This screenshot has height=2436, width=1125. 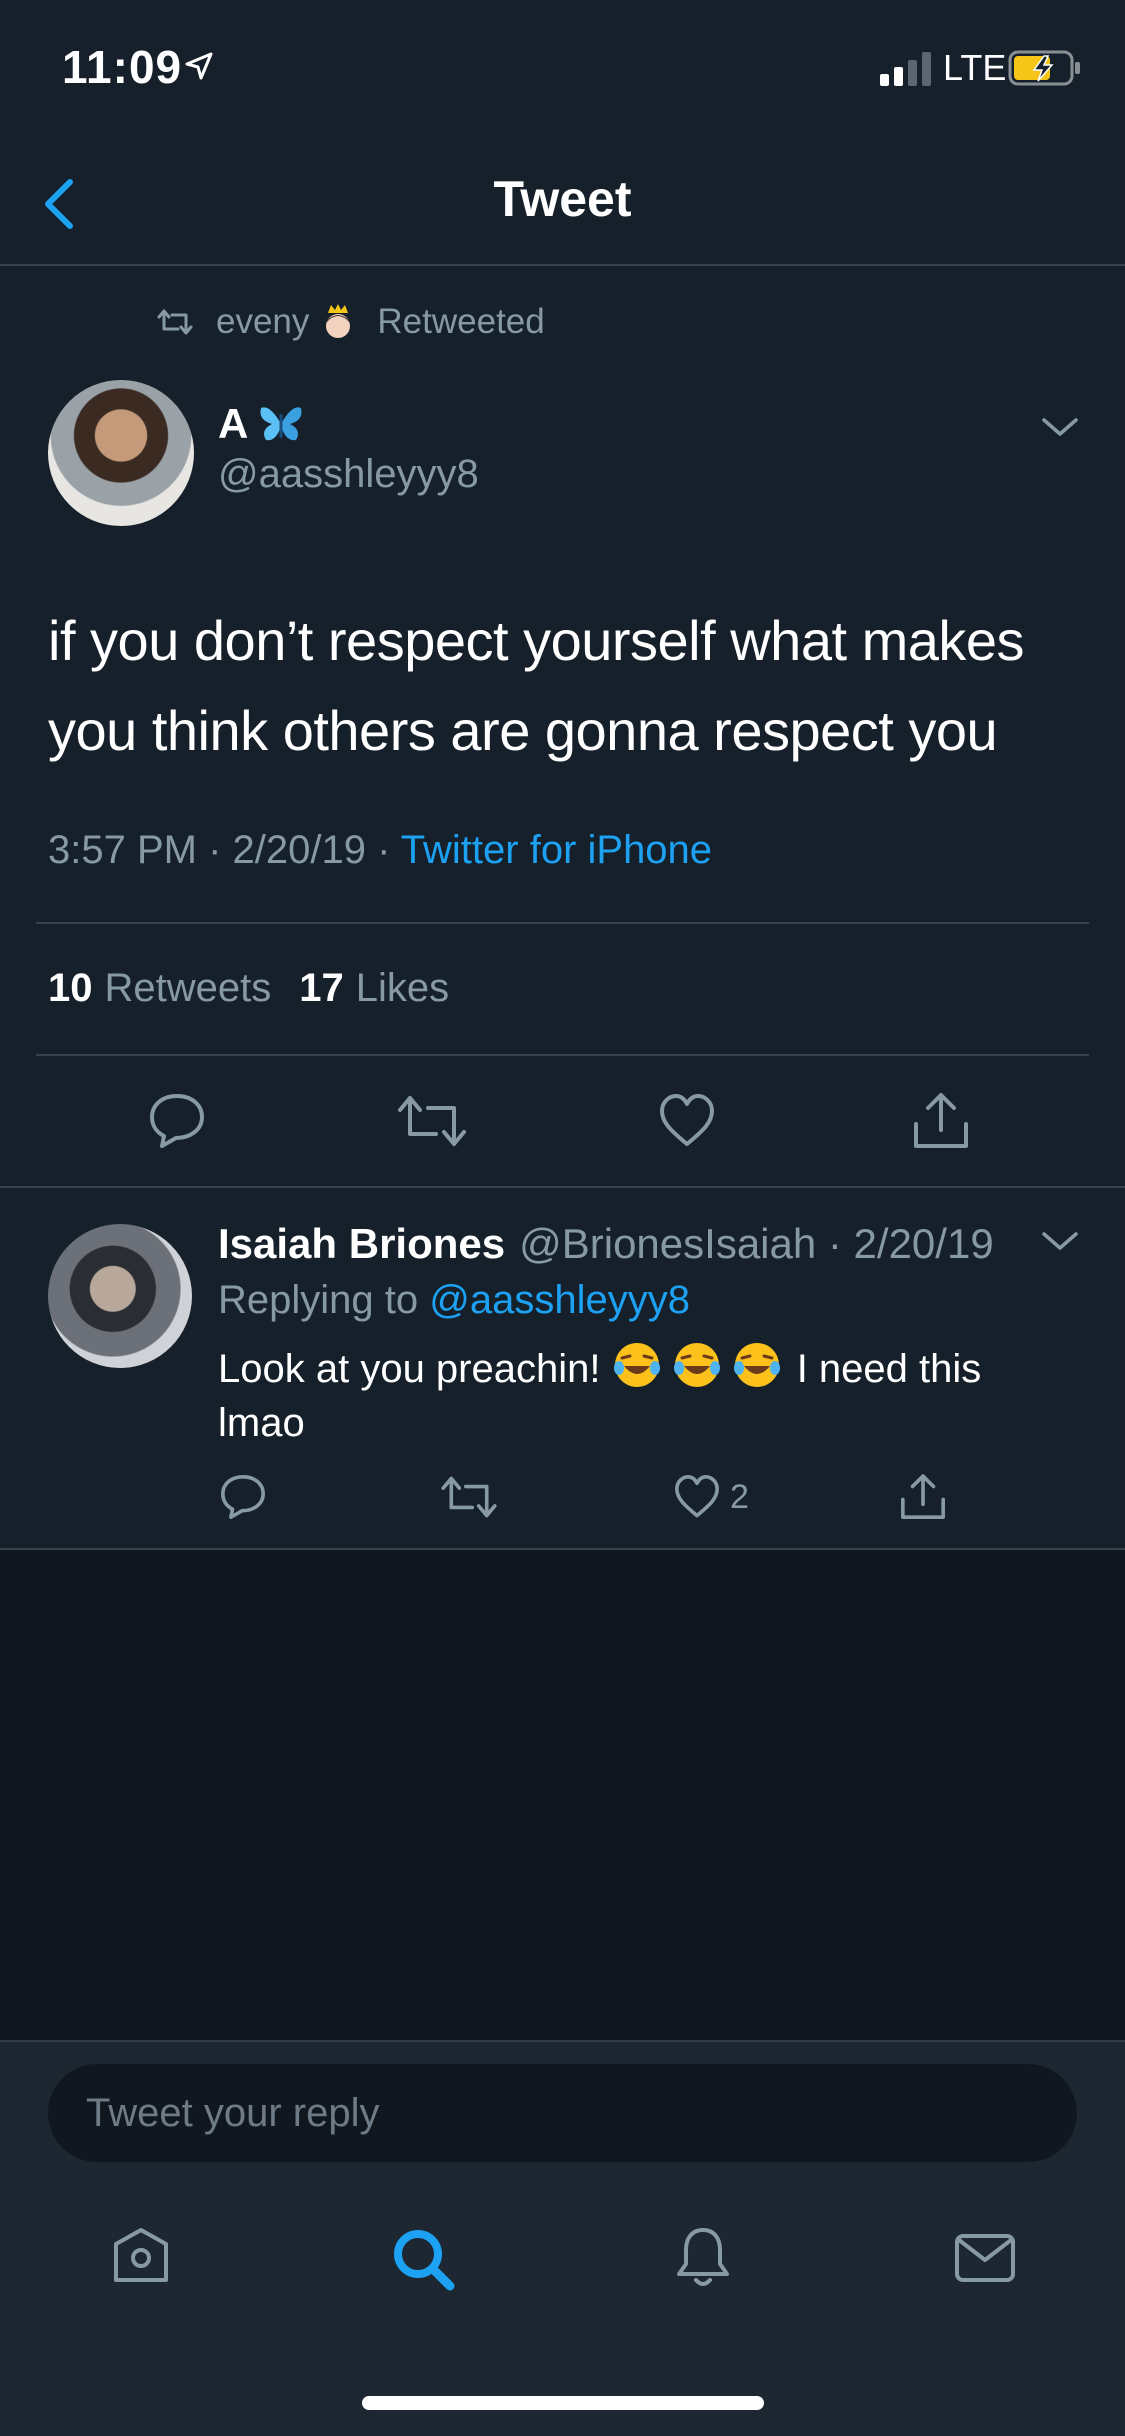 What do you see at coordinates (374, 988) in the screenshot?
I see `likes-stat: 17 Likes` at bounding box center [374, 988].